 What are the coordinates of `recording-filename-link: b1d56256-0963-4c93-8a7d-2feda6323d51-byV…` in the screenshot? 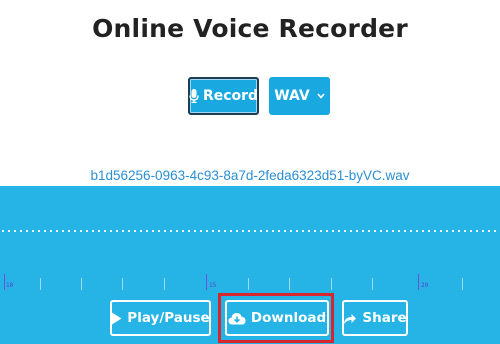 It's located at (250, 175).